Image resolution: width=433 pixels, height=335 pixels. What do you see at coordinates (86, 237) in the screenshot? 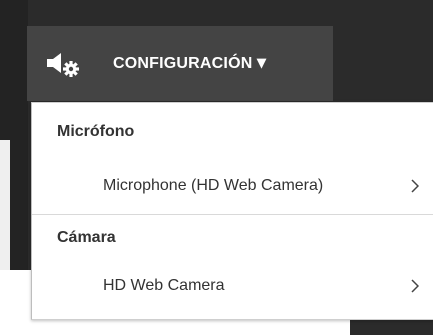
I see `section-header-camera: Cámara` at bounding box center [86, 237].